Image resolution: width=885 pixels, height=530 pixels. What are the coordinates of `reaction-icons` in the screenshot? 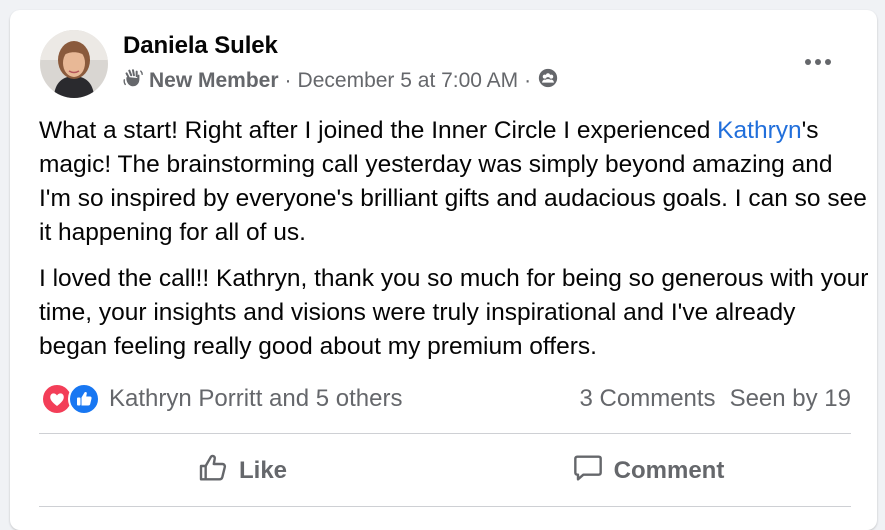 It's located at (70, 399).